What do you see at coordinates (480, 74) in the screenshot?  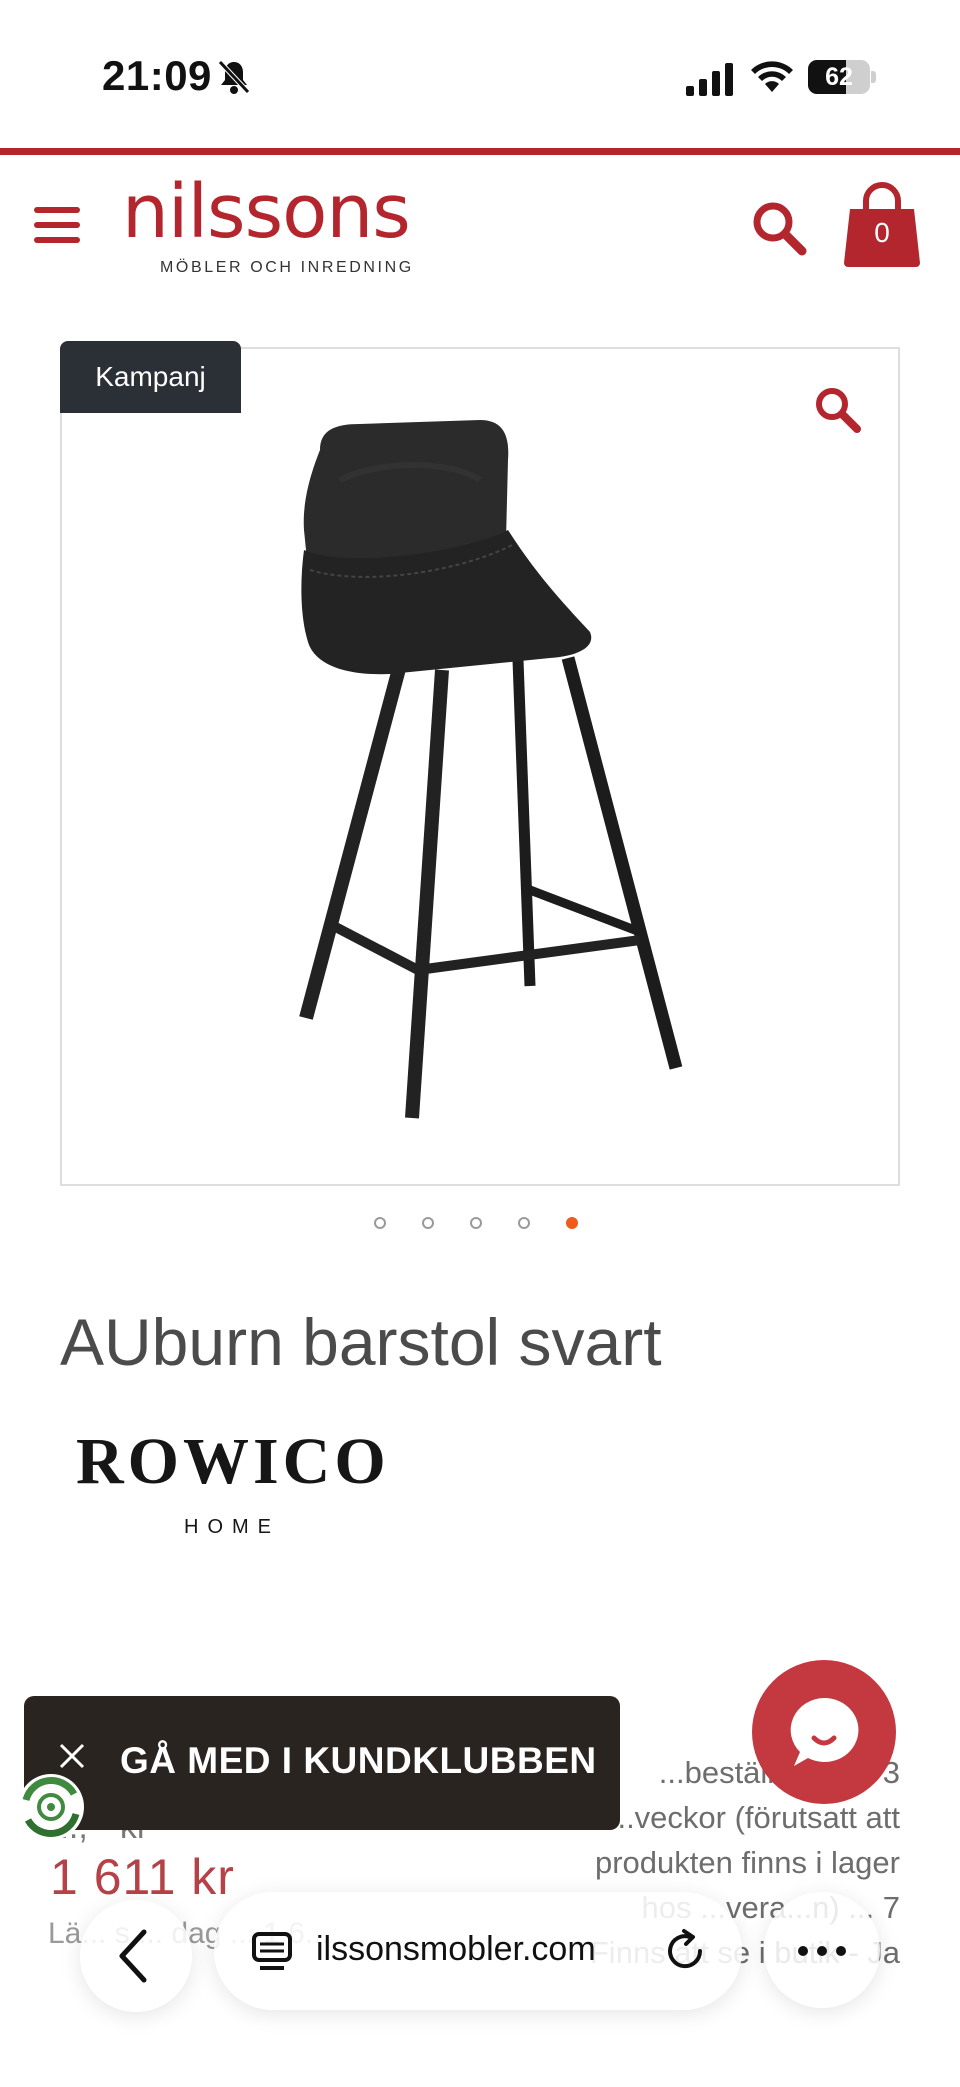 I see `status-bar: 21:09 62` at bounding box center [480, 74].